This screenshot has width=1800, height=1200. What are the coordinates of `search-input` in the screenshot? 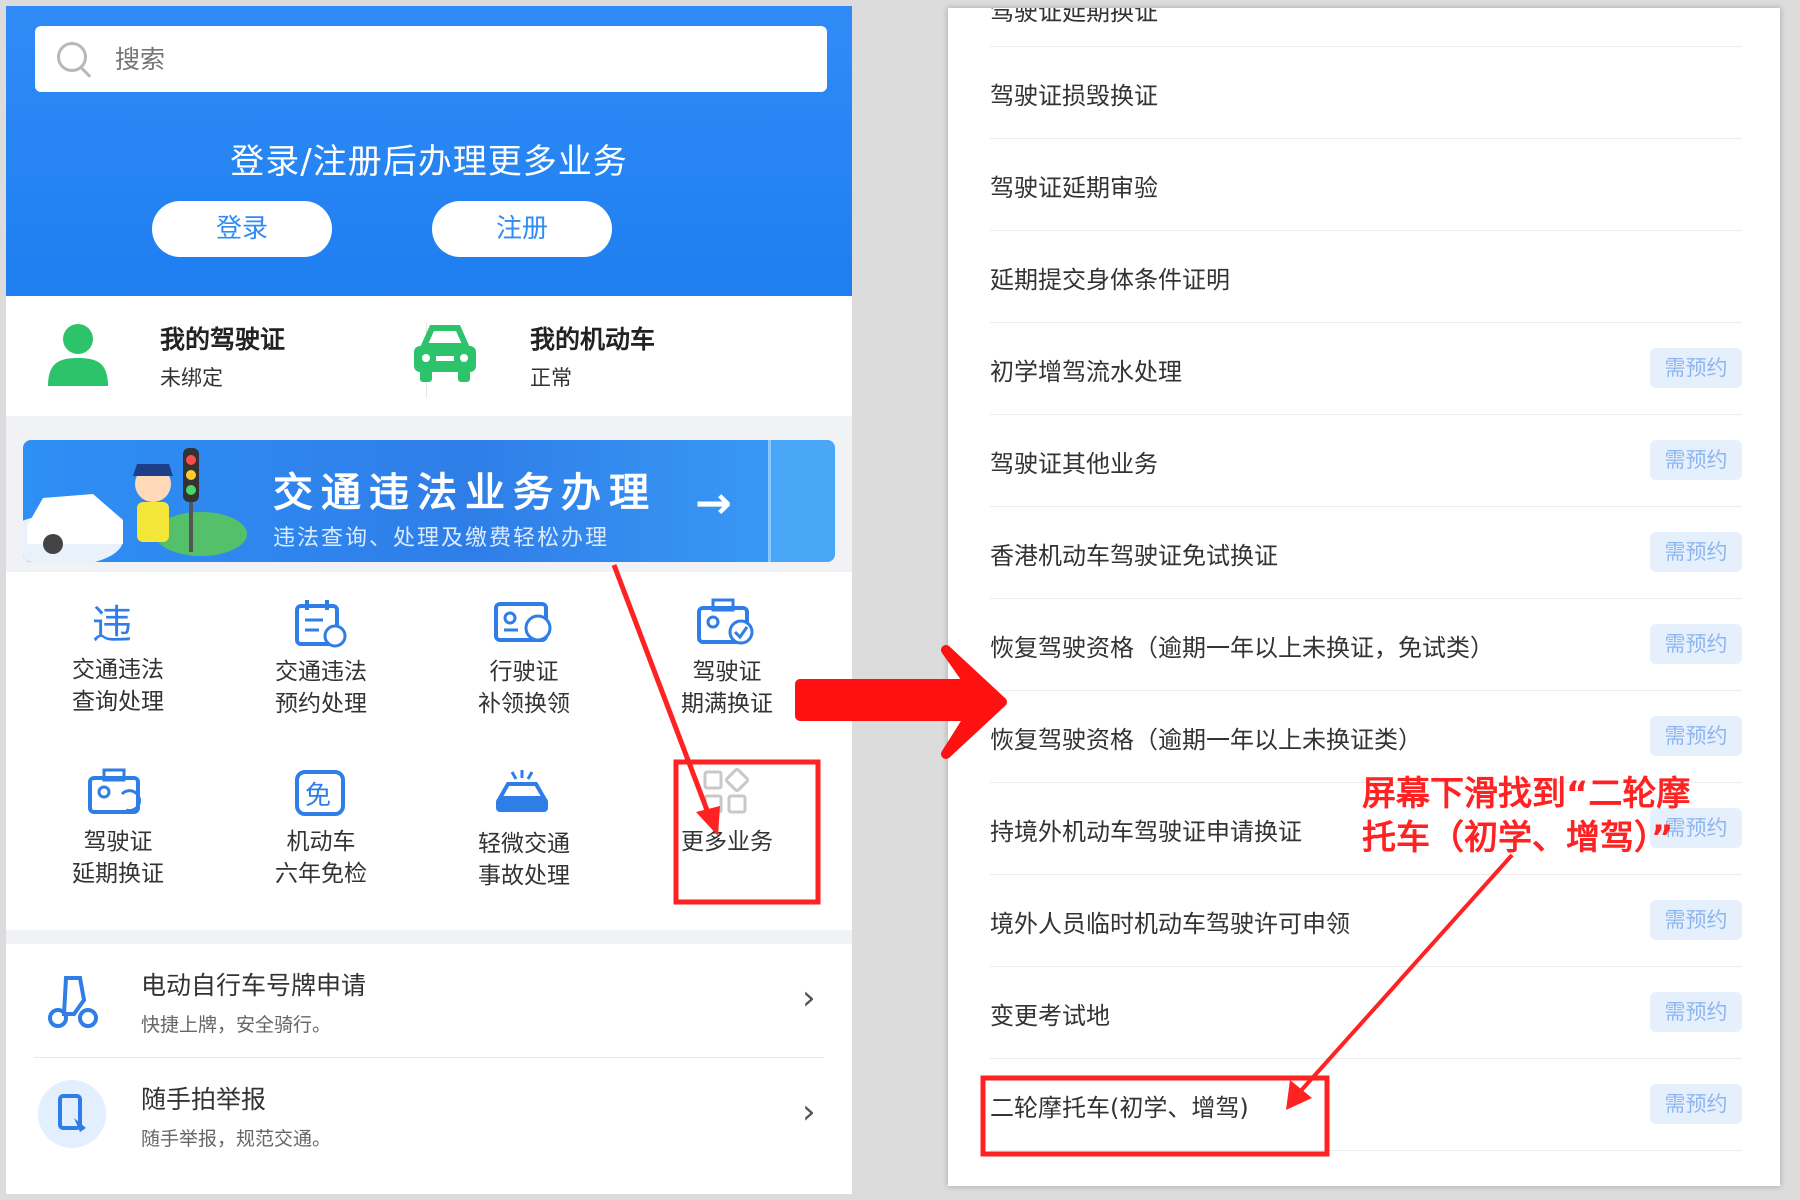 It's located at (455, 59).